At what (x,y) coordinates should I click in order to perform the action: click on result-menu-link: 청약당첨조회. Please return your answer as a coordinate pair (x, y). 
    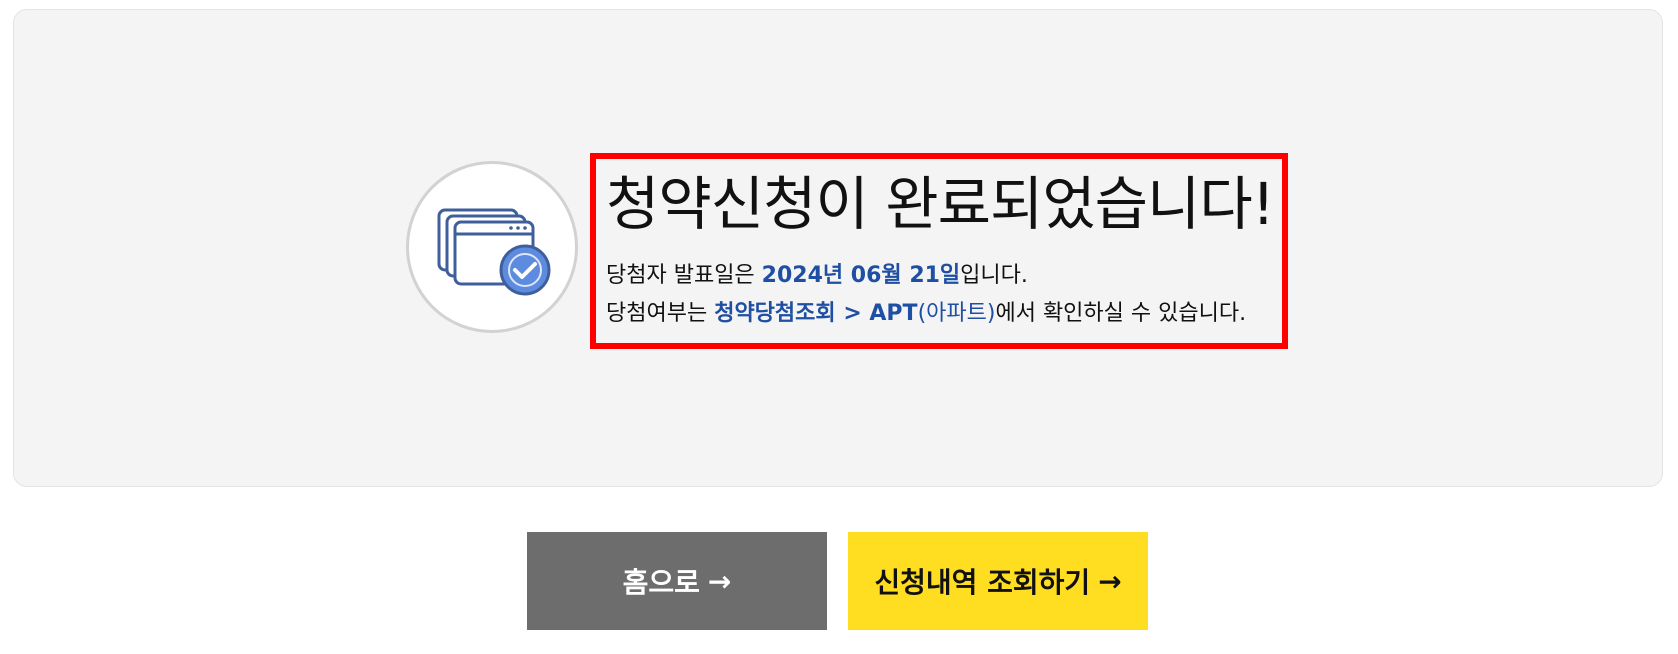
    Looking at the image, I should click on (775, 313).